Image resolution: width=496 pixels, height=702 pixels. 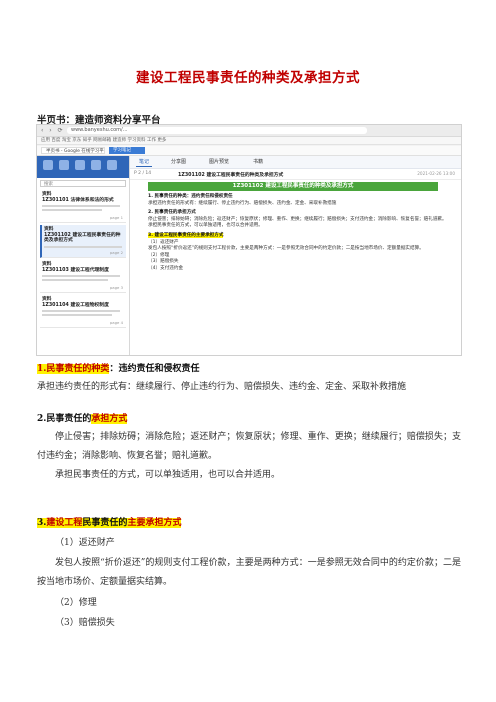 What do you see at coordinates (76, 603) in the screenshot?
I see `section-3-item-2: （2）修理` at bounding box center [76, 603].